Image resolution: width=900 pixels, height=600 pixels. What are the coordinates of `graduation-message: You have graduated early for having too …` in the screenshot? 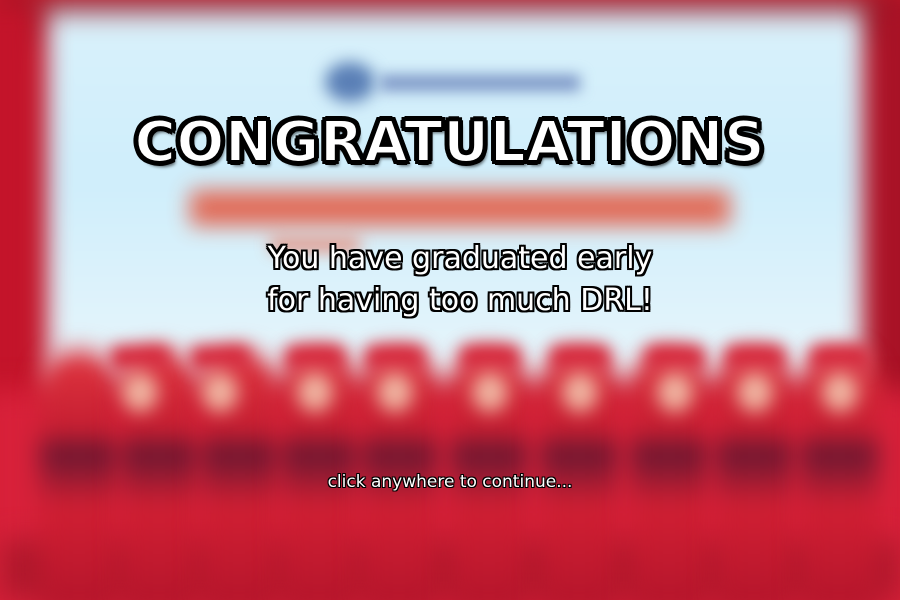 It's located at (460, 280).